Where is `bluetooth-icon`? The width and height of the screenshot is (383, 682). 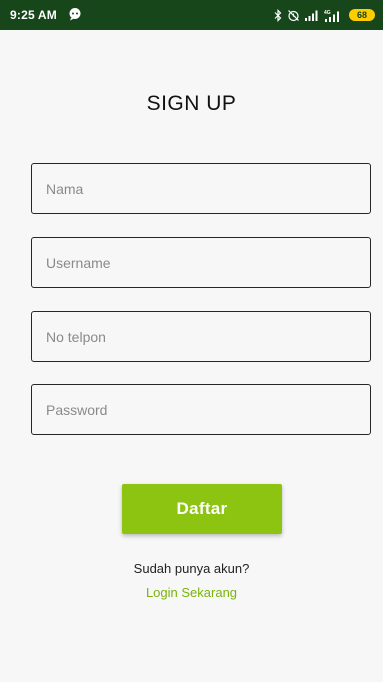
bluetooth-icon is located at coordinates (278, 15).